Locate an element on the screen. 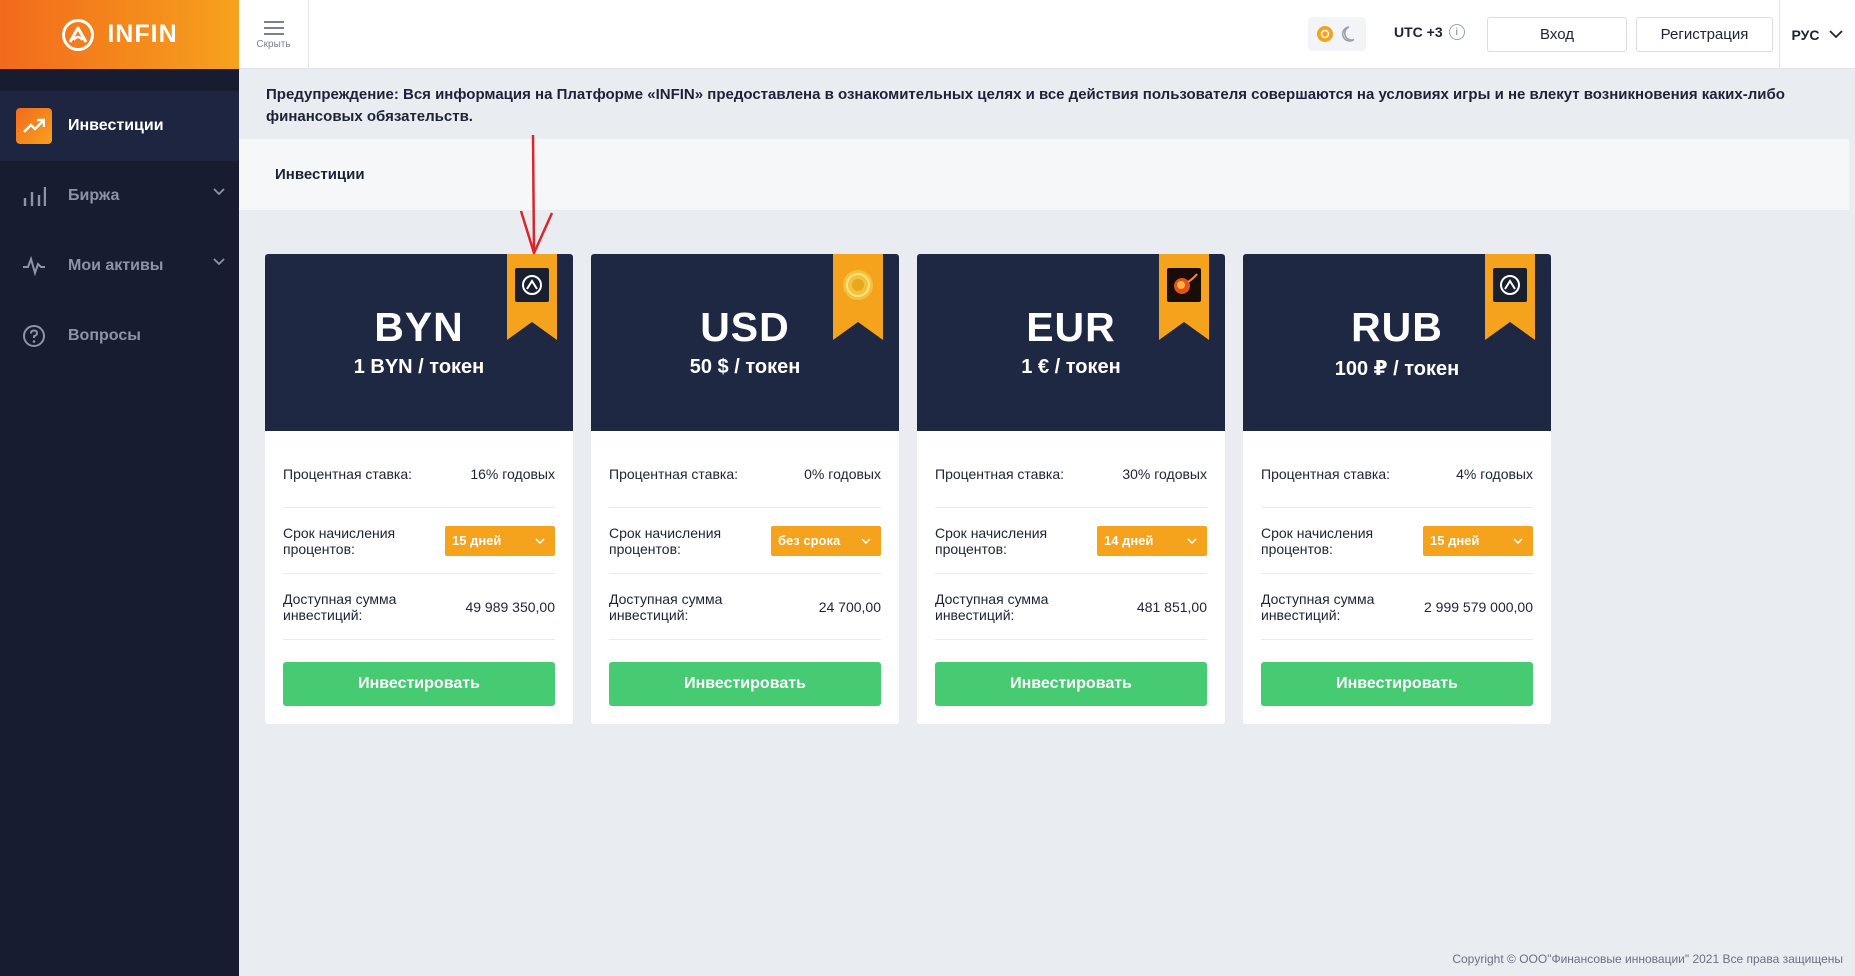 This screenshot has width=1855, height=976. available-sum-row: Доступная сумма инвестиций: 24 700,00 is located at coordinates (745, 607).